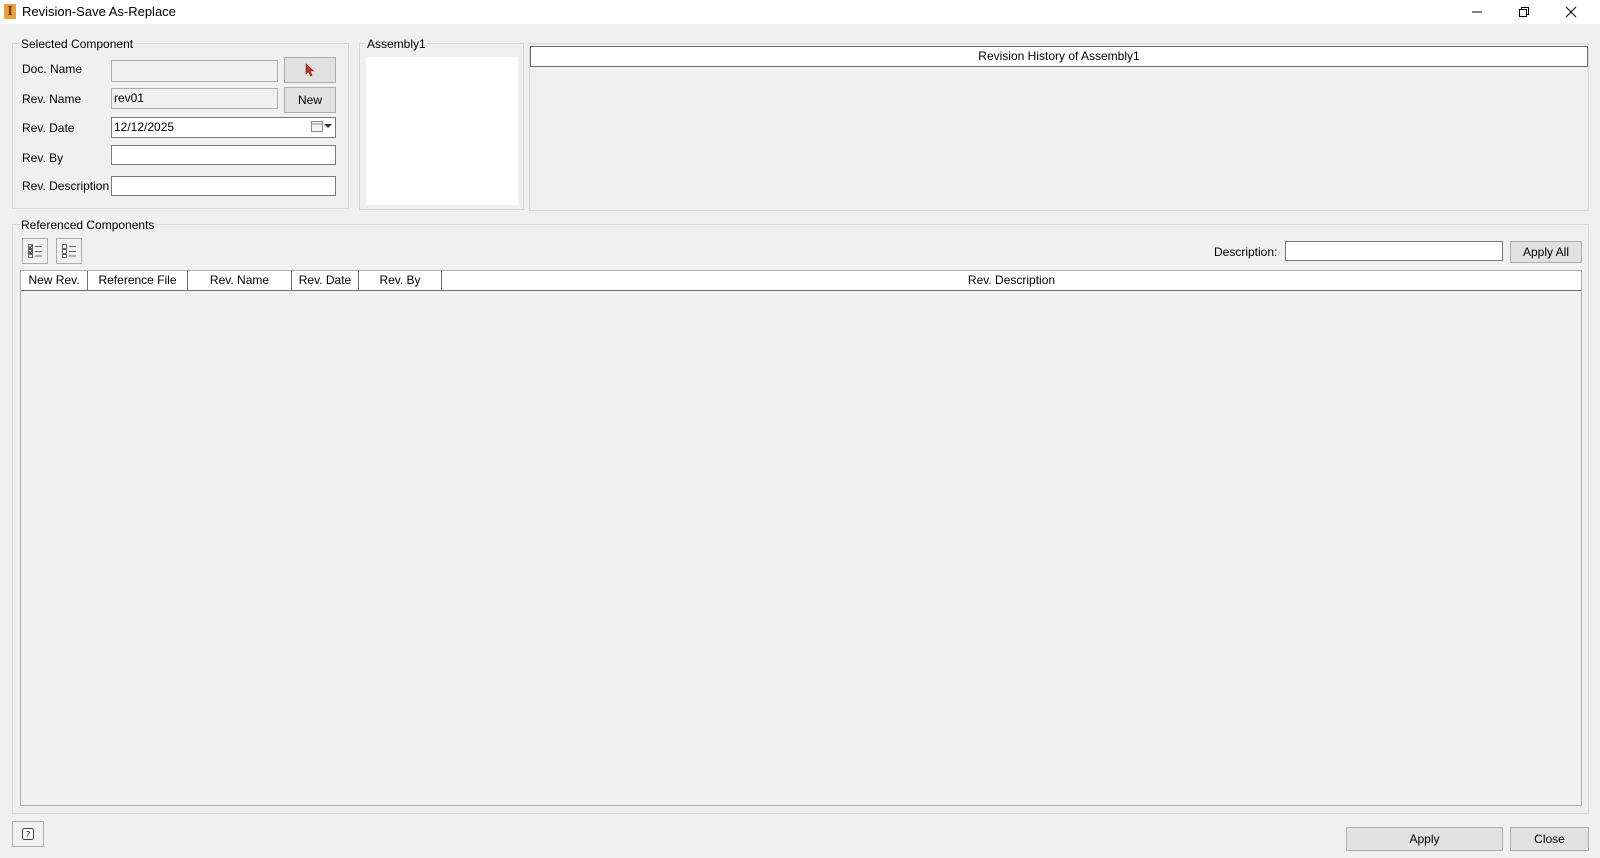 Image resolution: width=1600 pixels, height=858 pixels. Describe the element at coordinates (325, 280) in the screenshot. I see `column-header-rev-date: Rev. Date` at that location.